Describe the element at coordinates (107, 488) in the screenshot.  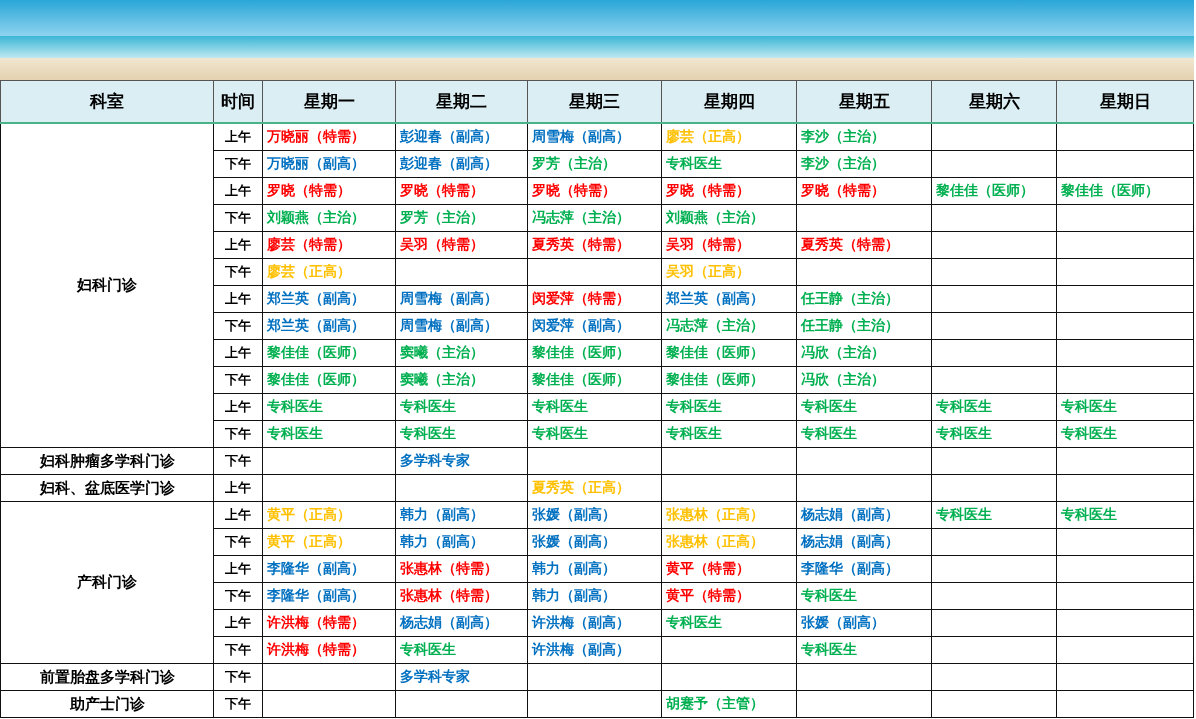
I see `department-cell: 妇科、盆底医学门诊` at that location.